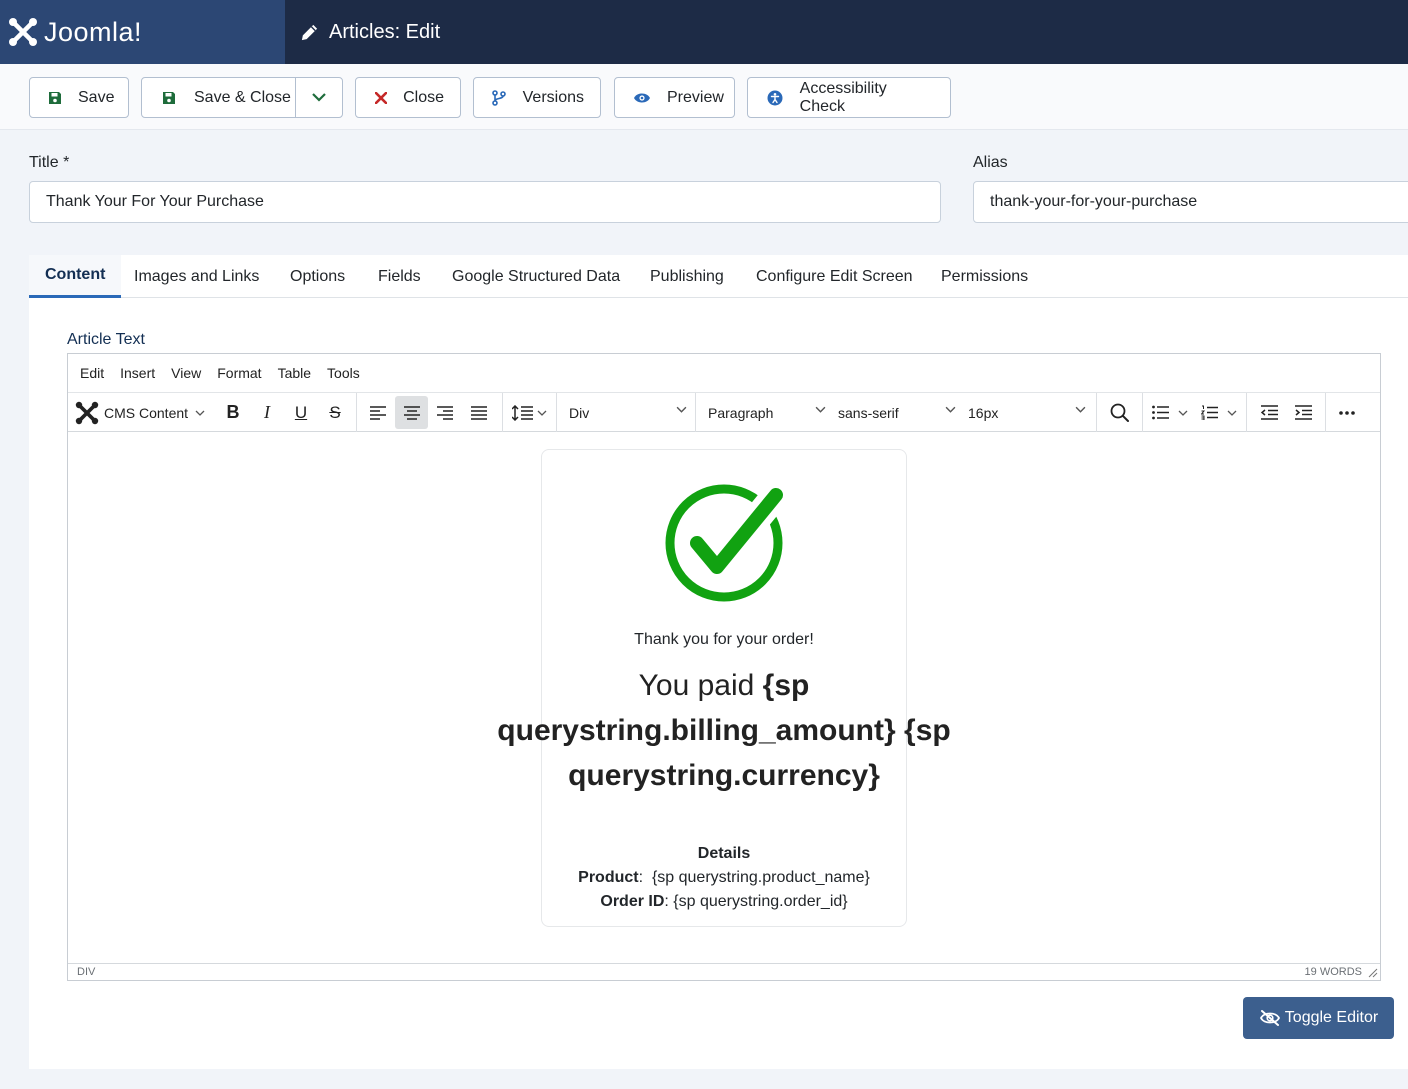 Image resolution: width=1408 pixels, height=1089 pixels. Describe the element at coordinates (145, 412) in the screenshot. I see `cms-content-dropdown: CMS Content` at that location.